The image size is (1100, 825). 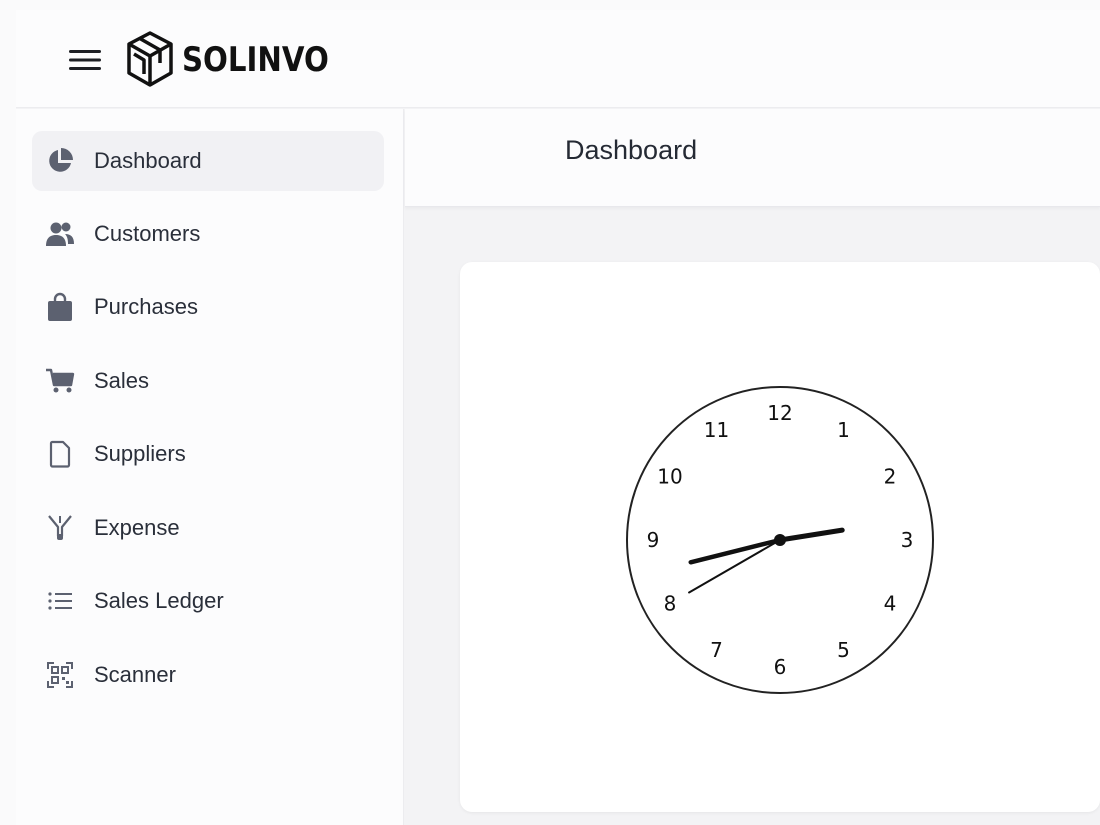 I want to click on sidebar-item-scanner: Scanner, so click(x=208, y=675).